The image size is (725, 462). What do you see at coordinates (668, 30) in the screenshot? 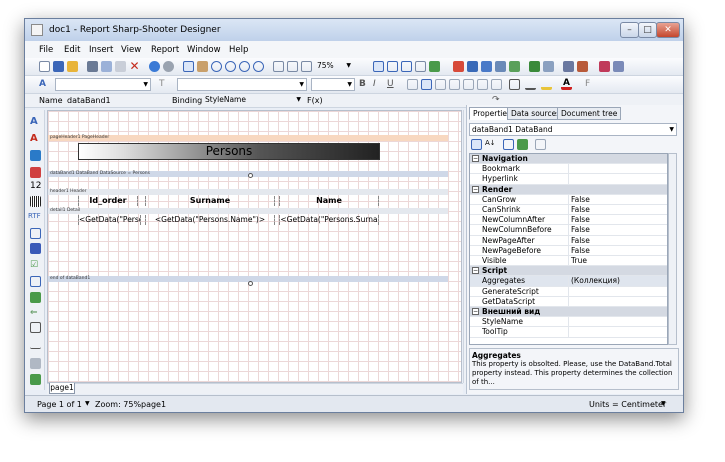
I see `close-button: ✕` at bounding box center [668, 30].